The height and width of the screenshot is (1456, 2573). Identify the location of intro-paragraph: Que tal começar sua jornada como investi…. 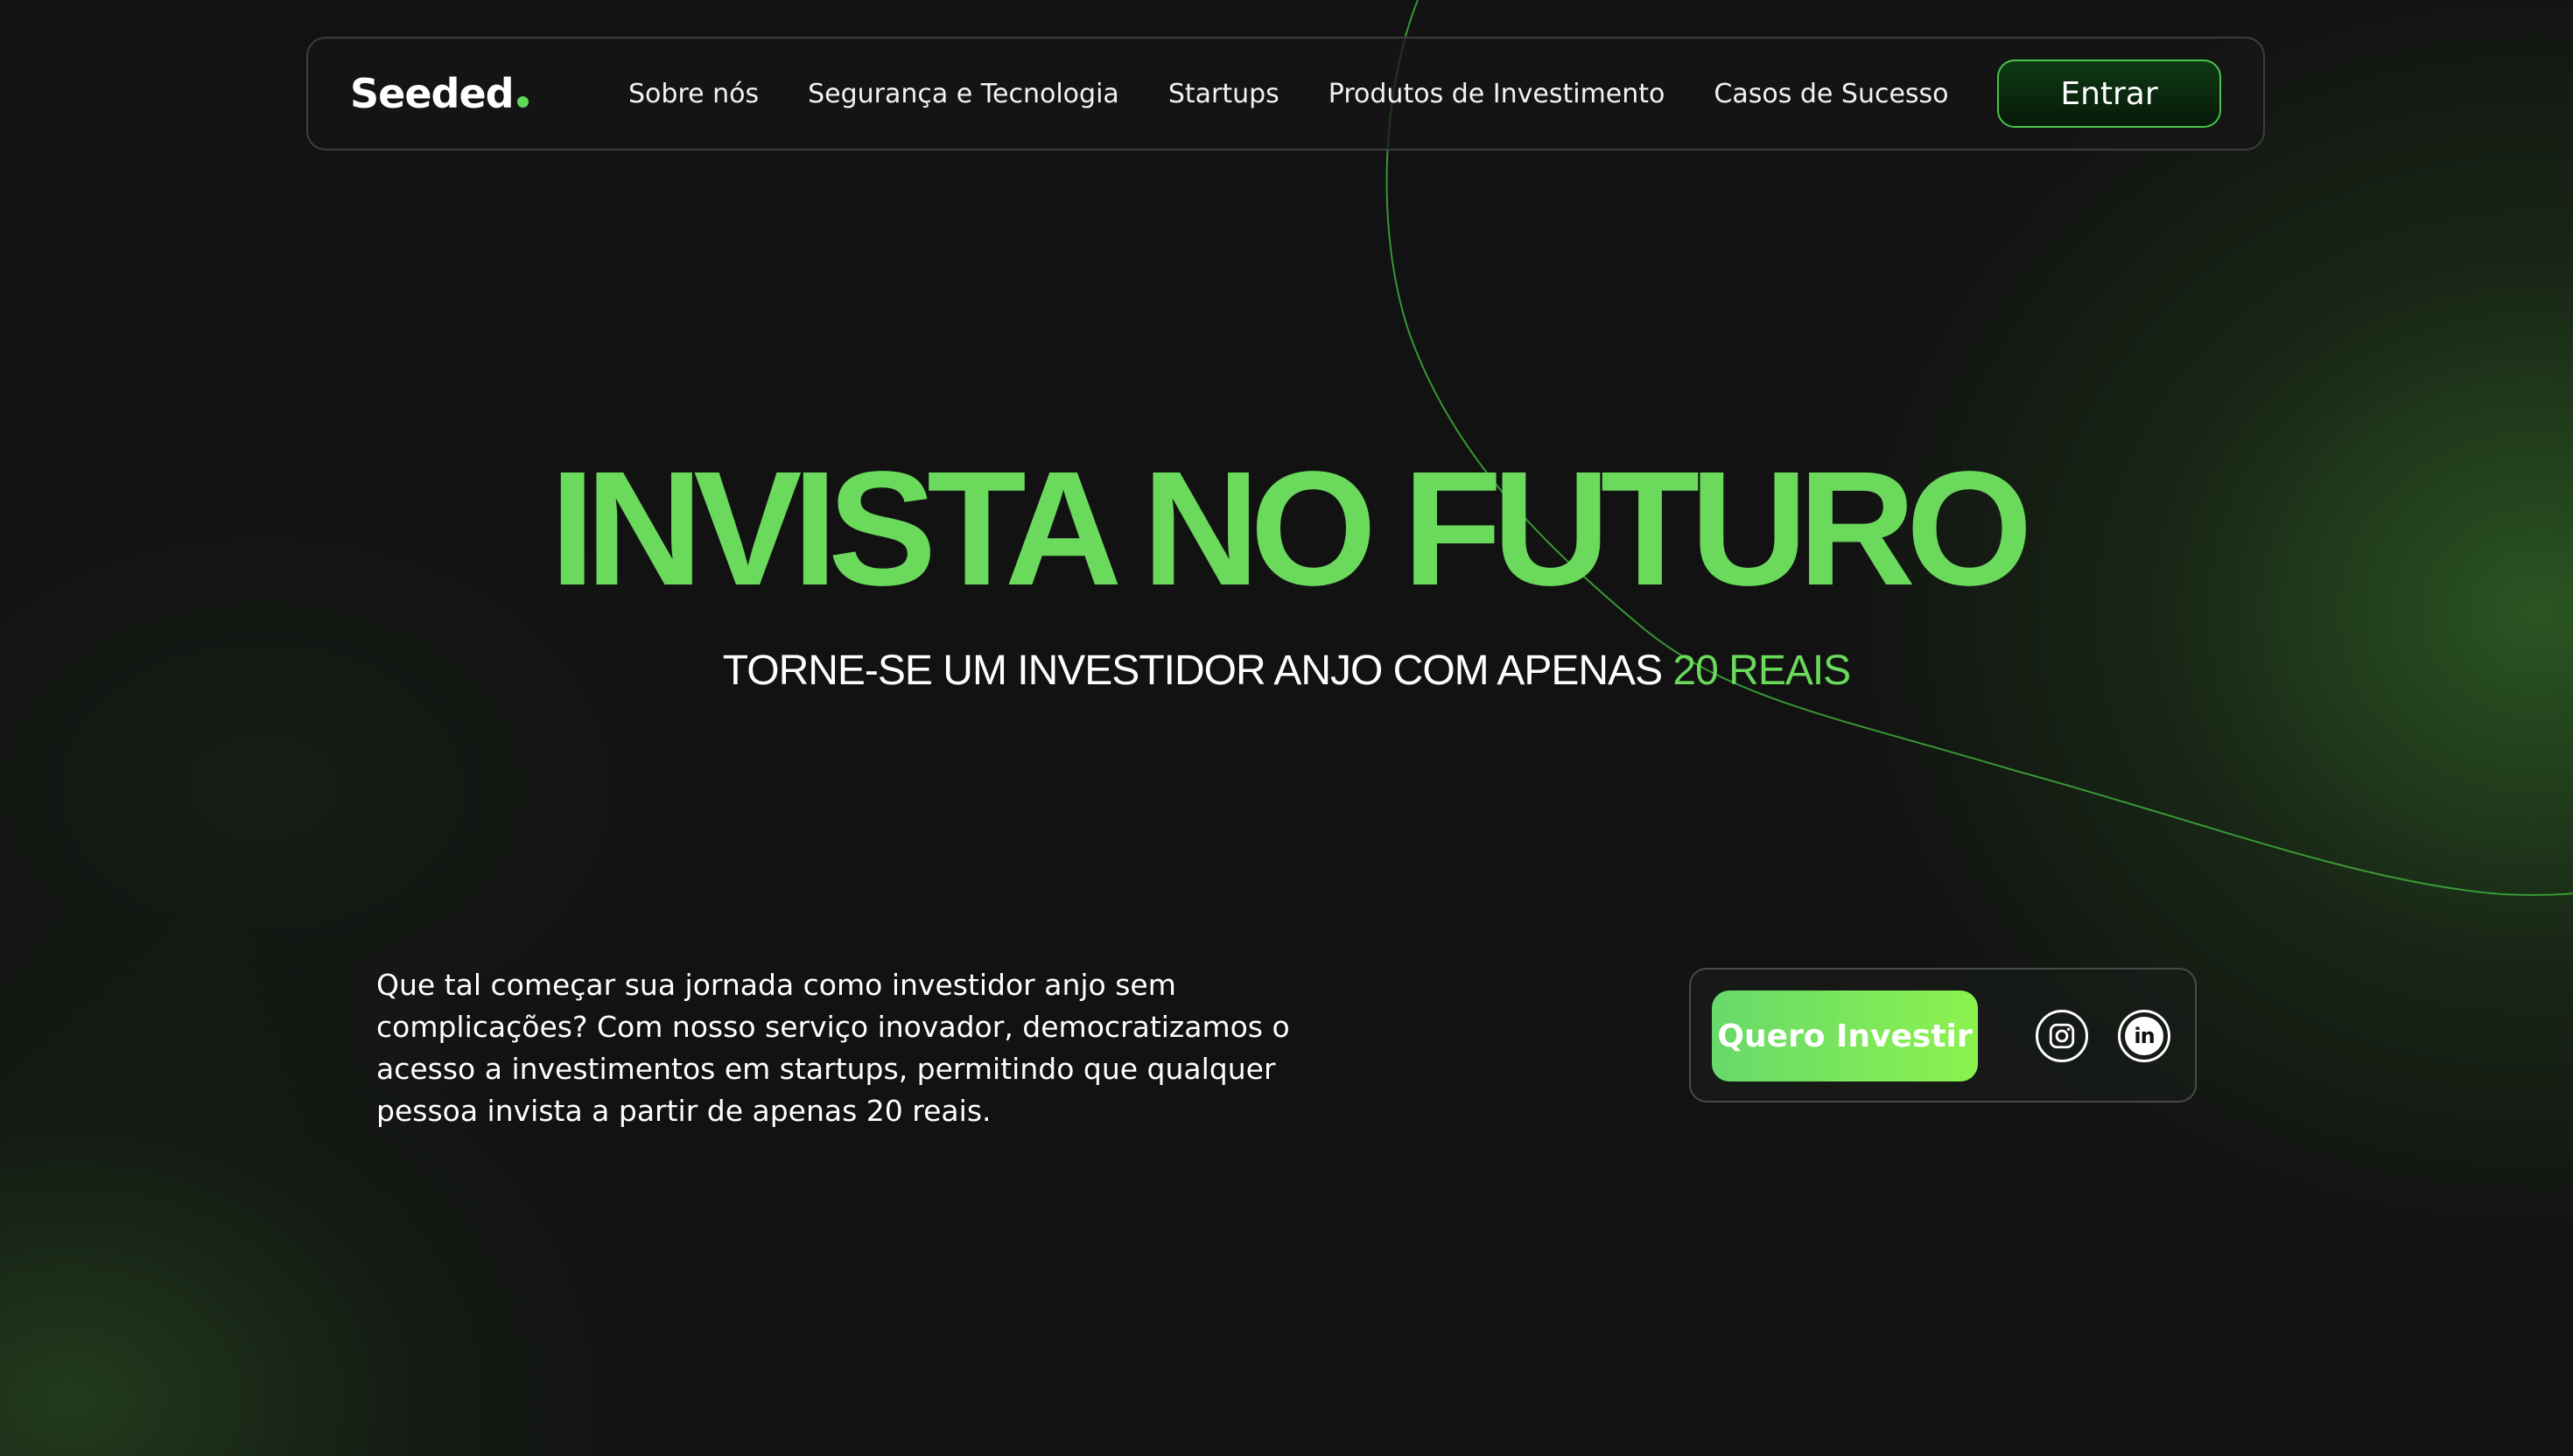
(833, 1048).